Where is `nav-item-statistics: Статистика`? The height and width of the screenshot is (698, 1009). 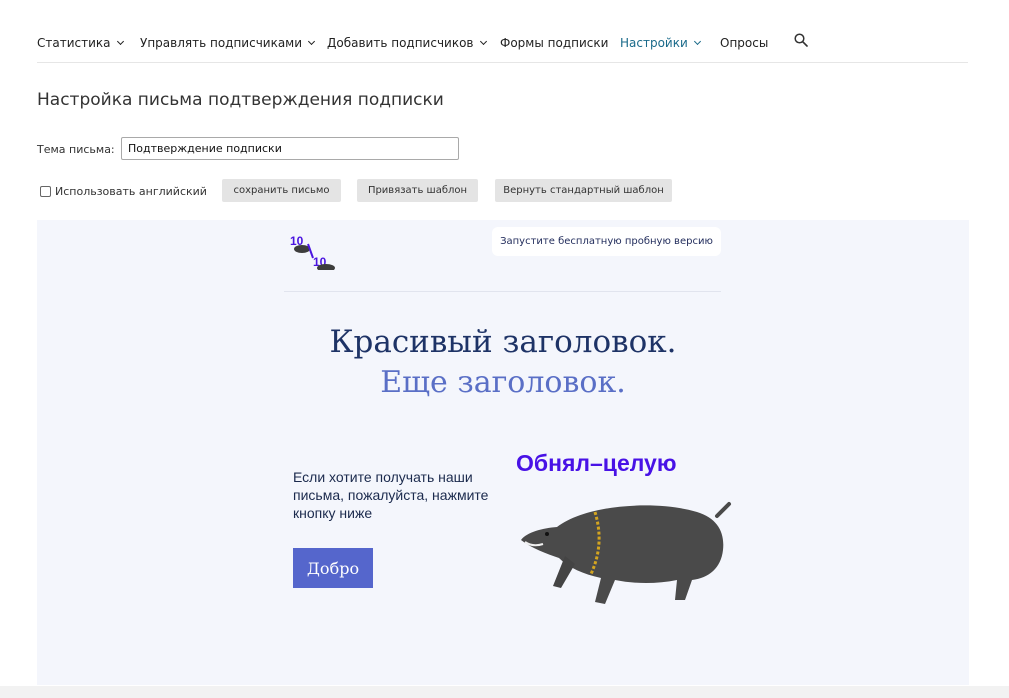 nav-item-statistics: Статистика is located at coordinates (80, 43).